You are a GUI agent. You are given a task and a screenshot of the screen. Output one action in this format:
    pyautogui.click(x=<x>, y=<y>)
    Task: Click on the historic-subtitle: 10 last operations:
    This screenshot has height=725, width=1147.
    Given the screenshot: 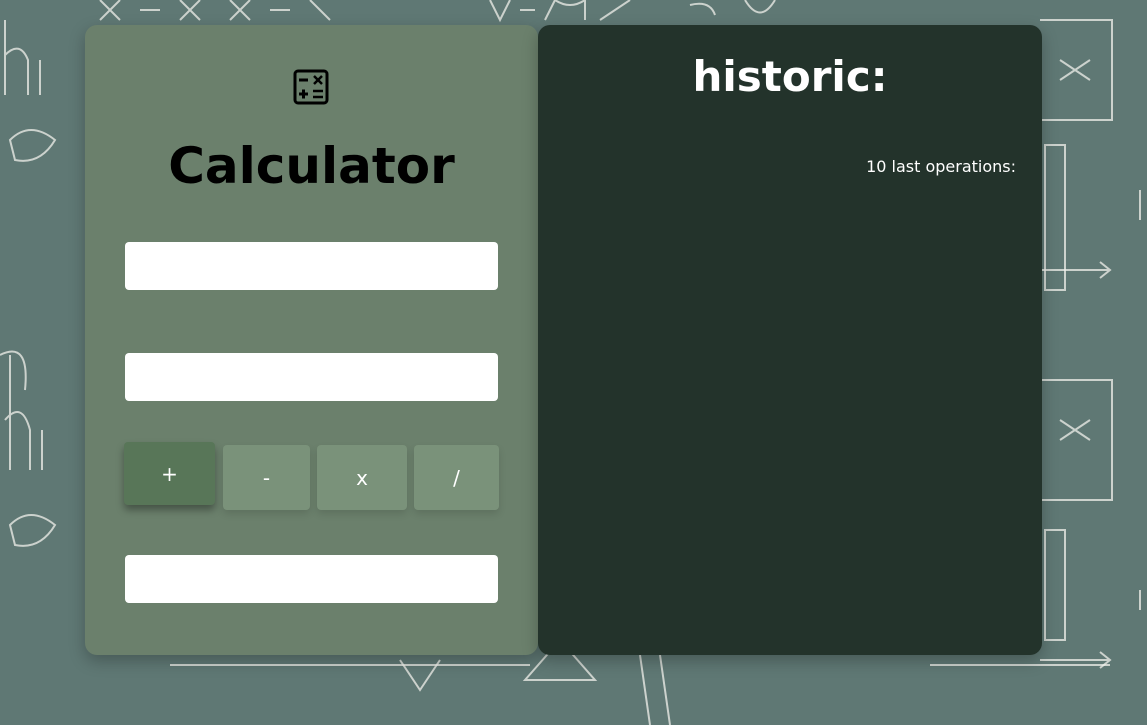 What is the action you would take?
    pyautogui.click(x=941, y=166)
    